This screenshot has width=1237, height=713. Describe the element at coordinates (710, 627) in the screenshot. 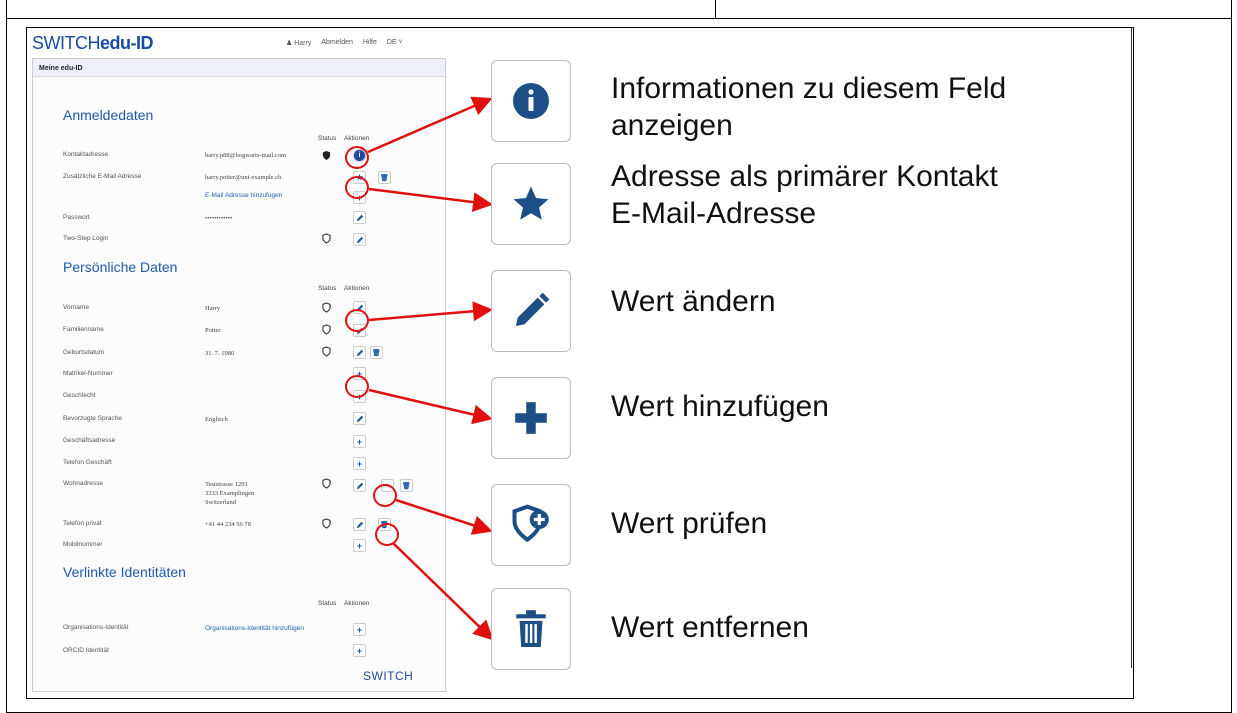

I see `legend-text-trash: Wert entfernen` at that location.